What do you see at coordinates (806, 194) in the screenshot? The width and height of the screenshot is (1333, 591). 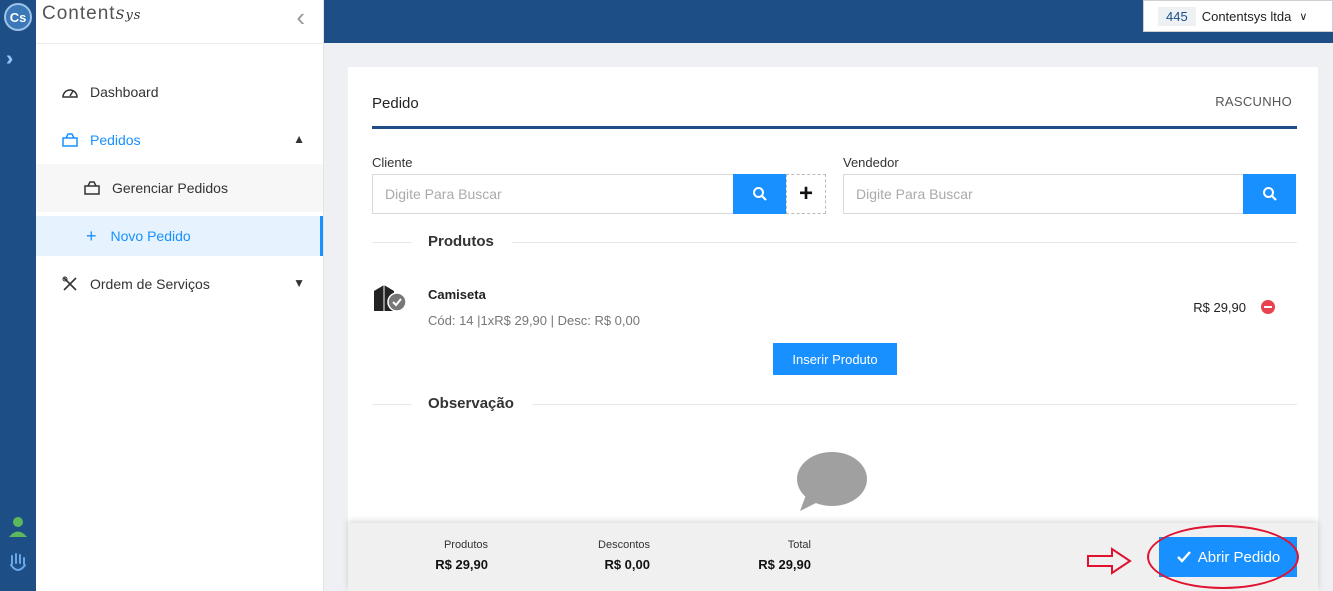 I see `add-cliente-button: +` at bounding box center [806, 194].